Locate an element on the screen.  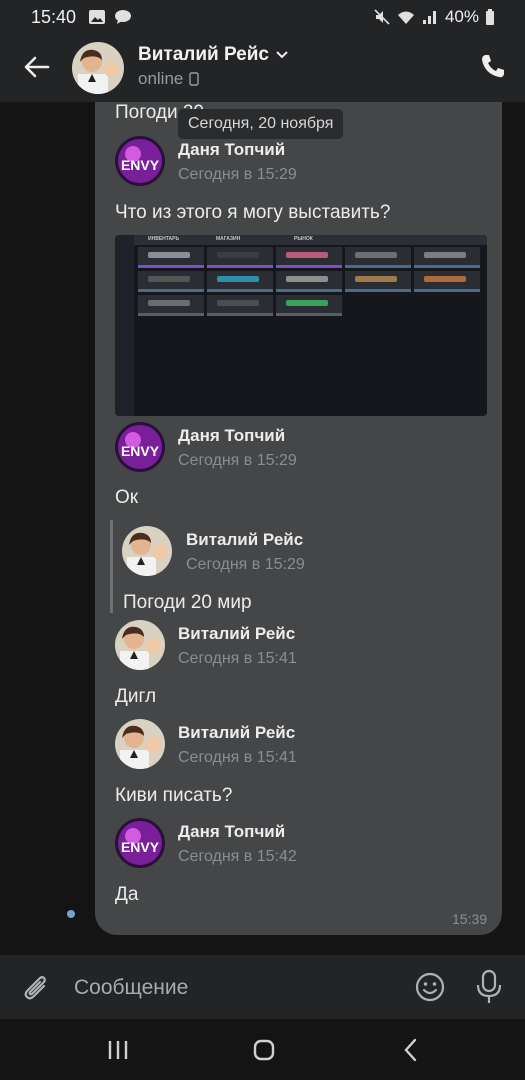
message-text: Погоди 20 мир is located at coordinates (187, 602).